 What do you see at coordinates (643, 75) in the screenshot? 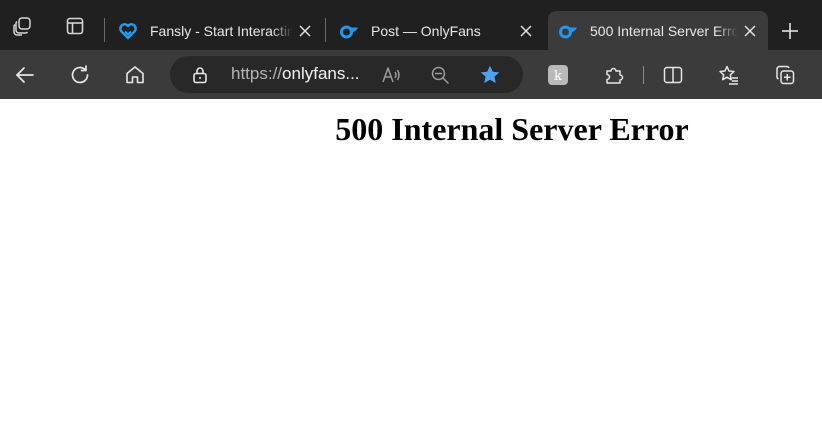
I see `toolbar-separator` at bounding box center [643, 75].